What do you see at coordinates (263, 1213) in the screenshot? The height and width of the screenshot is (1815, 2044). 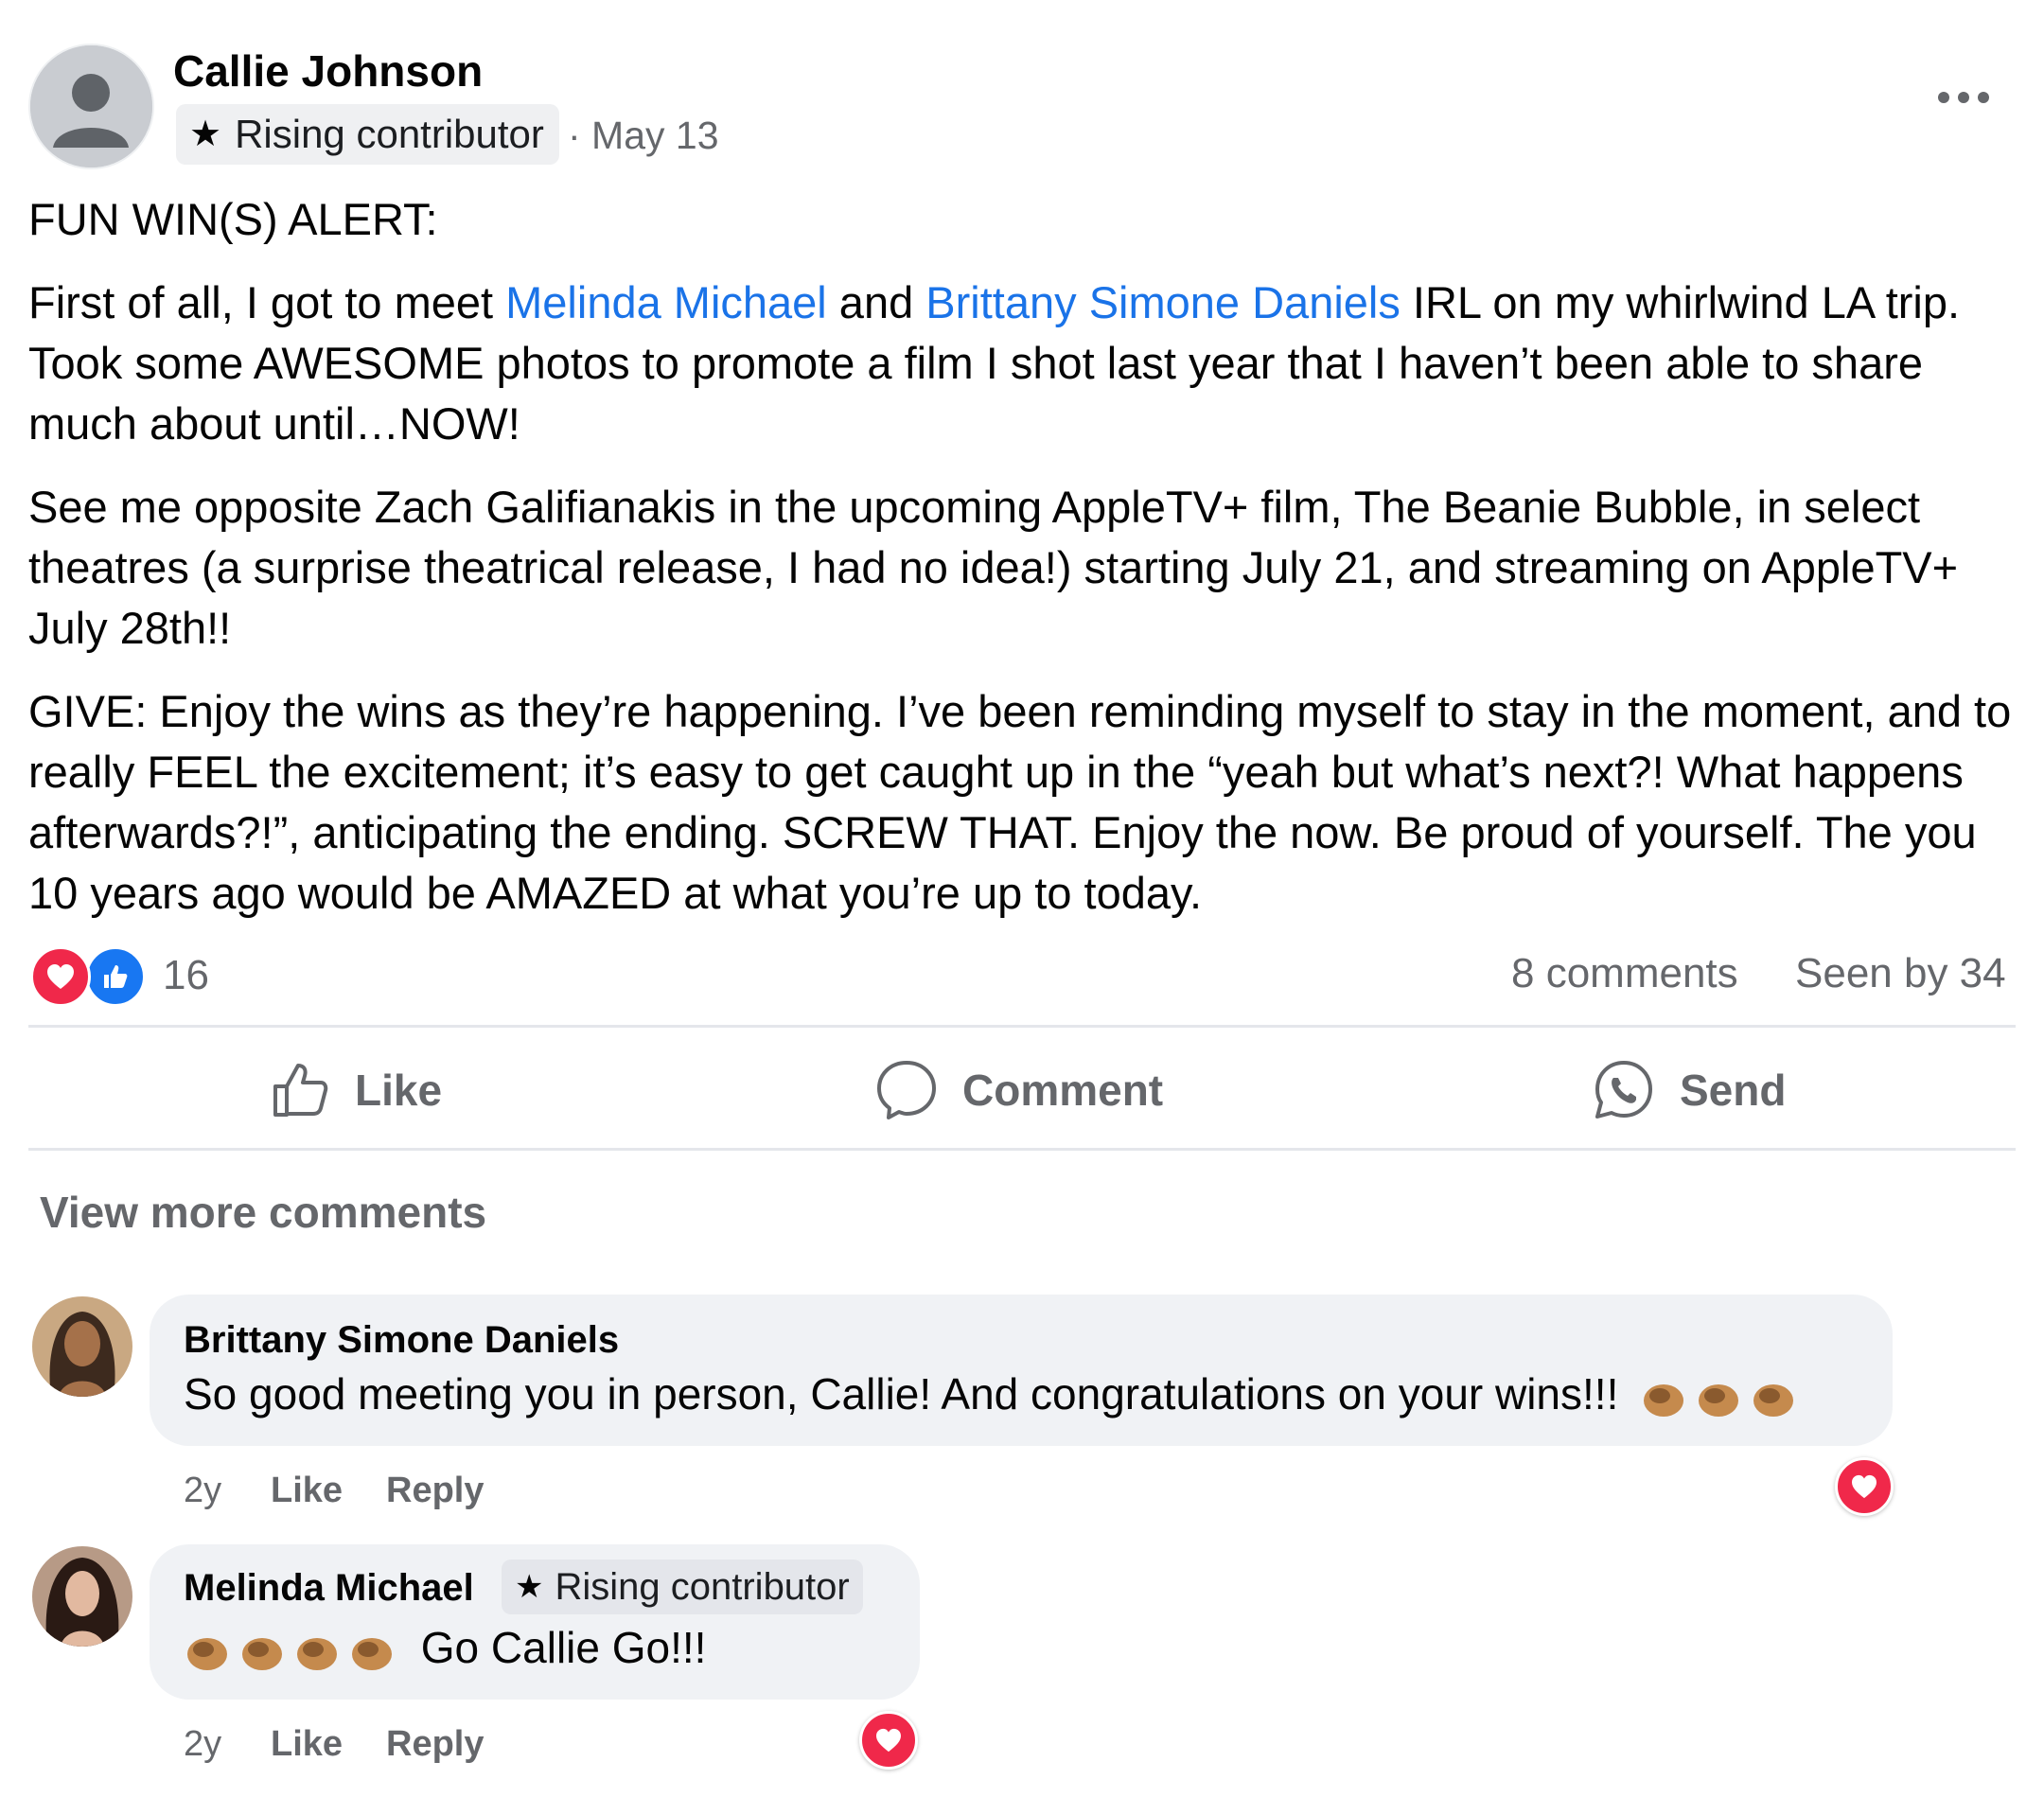 I see `view-more-comments-link: View more comments` at bounding box center [263, 1213].